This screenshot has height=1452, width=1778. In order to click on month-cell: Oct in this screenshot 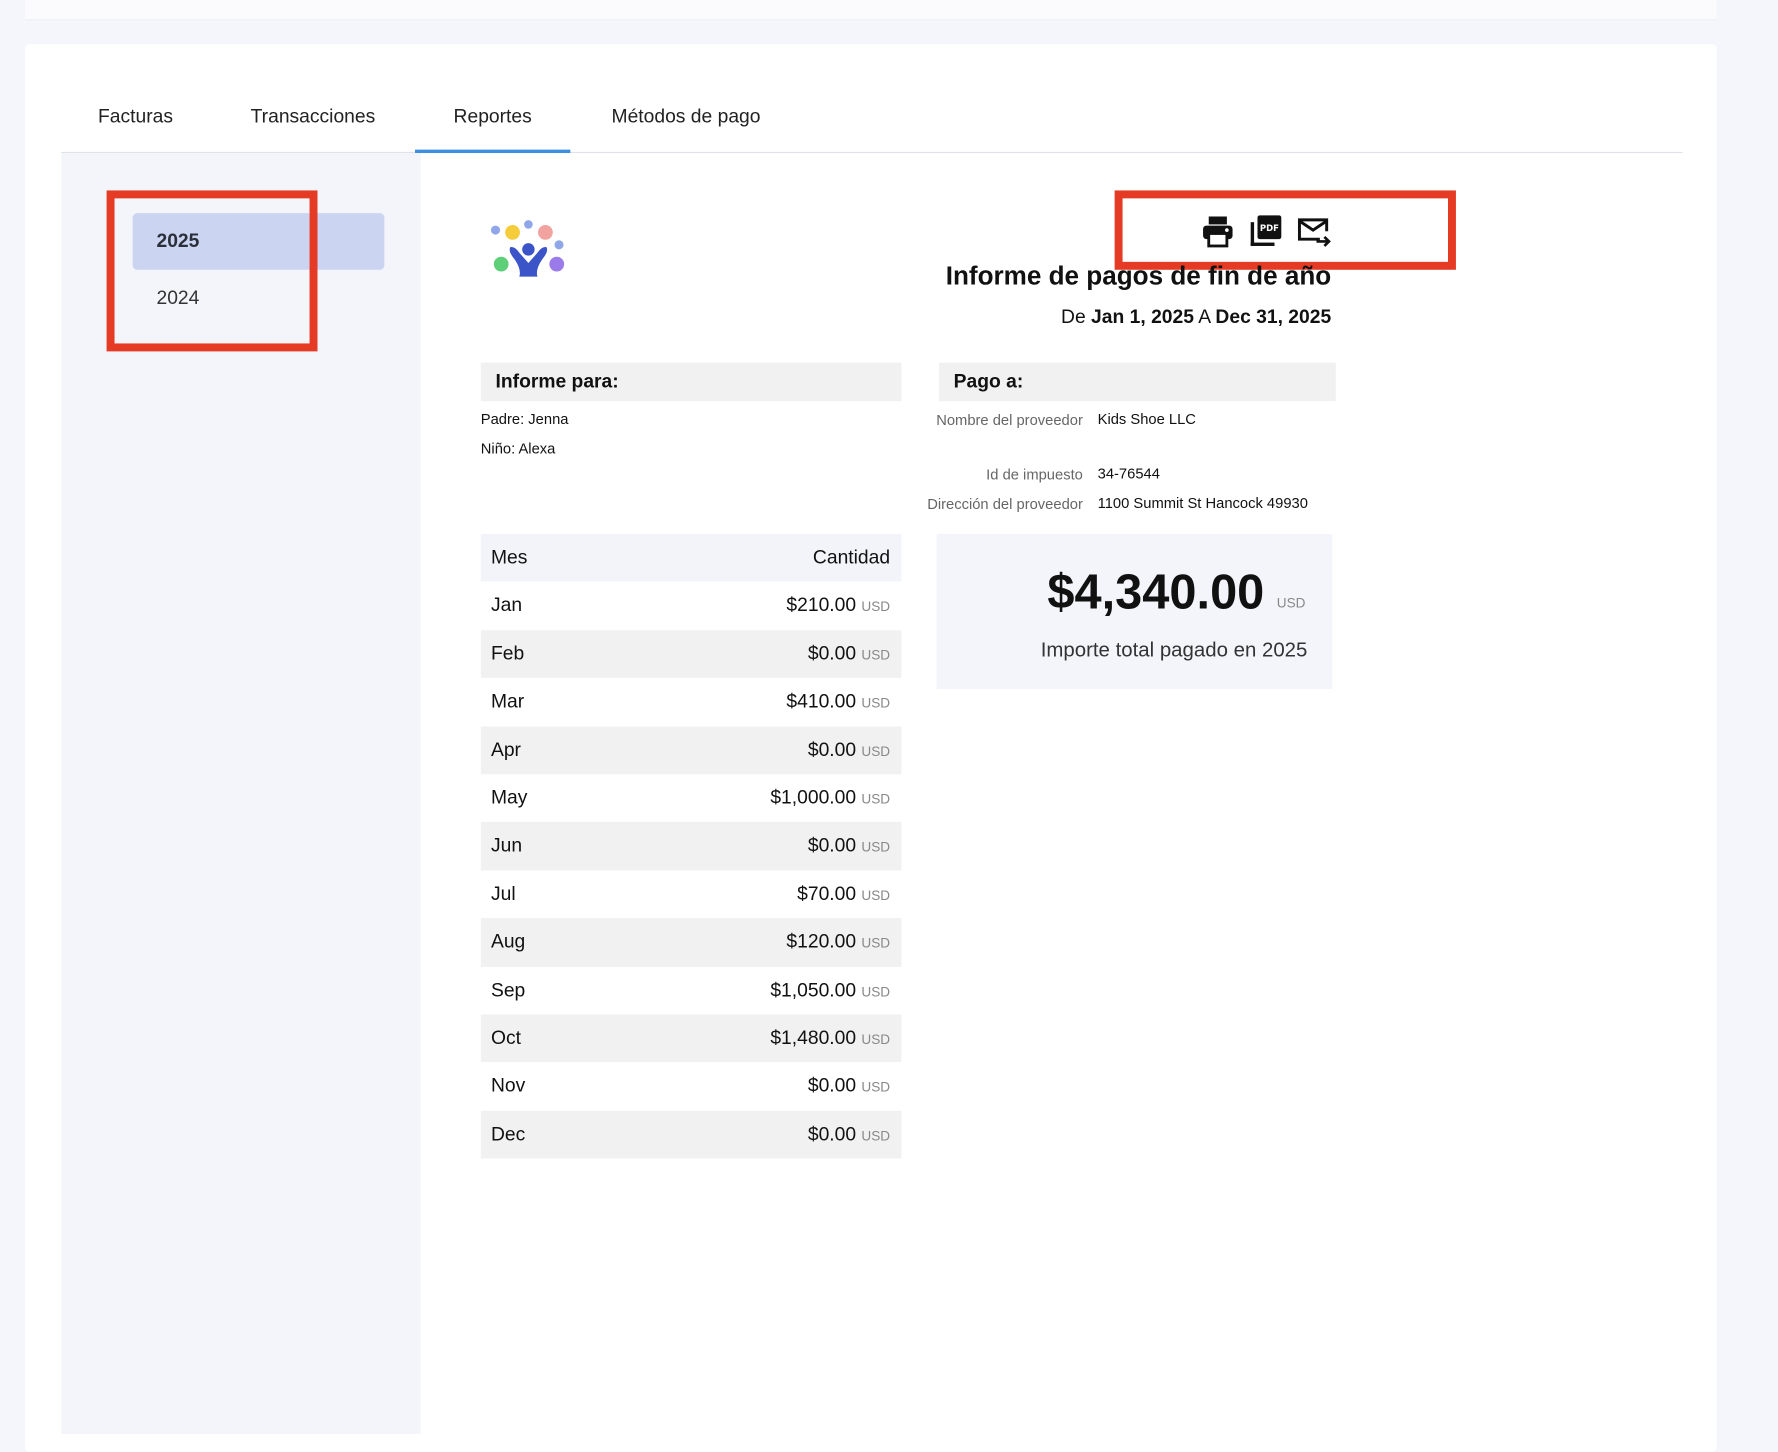, I will do `click(505, 1037)`.